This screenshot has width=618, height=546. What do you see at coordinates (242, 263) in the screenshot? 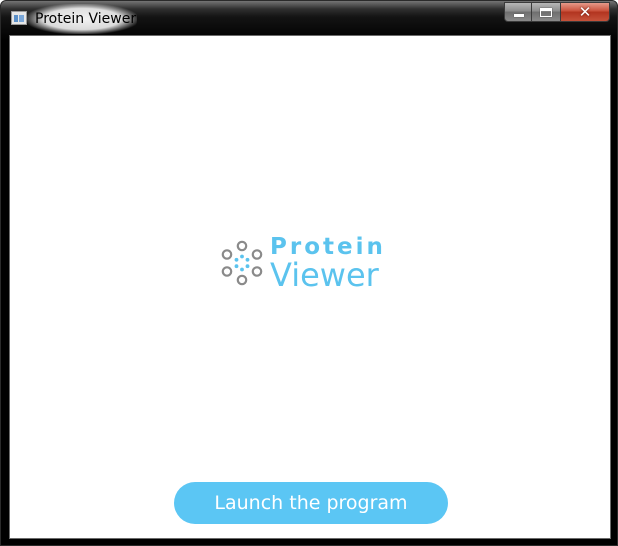
I see `molecule-ring-icon` at bounding box center [242, 263].